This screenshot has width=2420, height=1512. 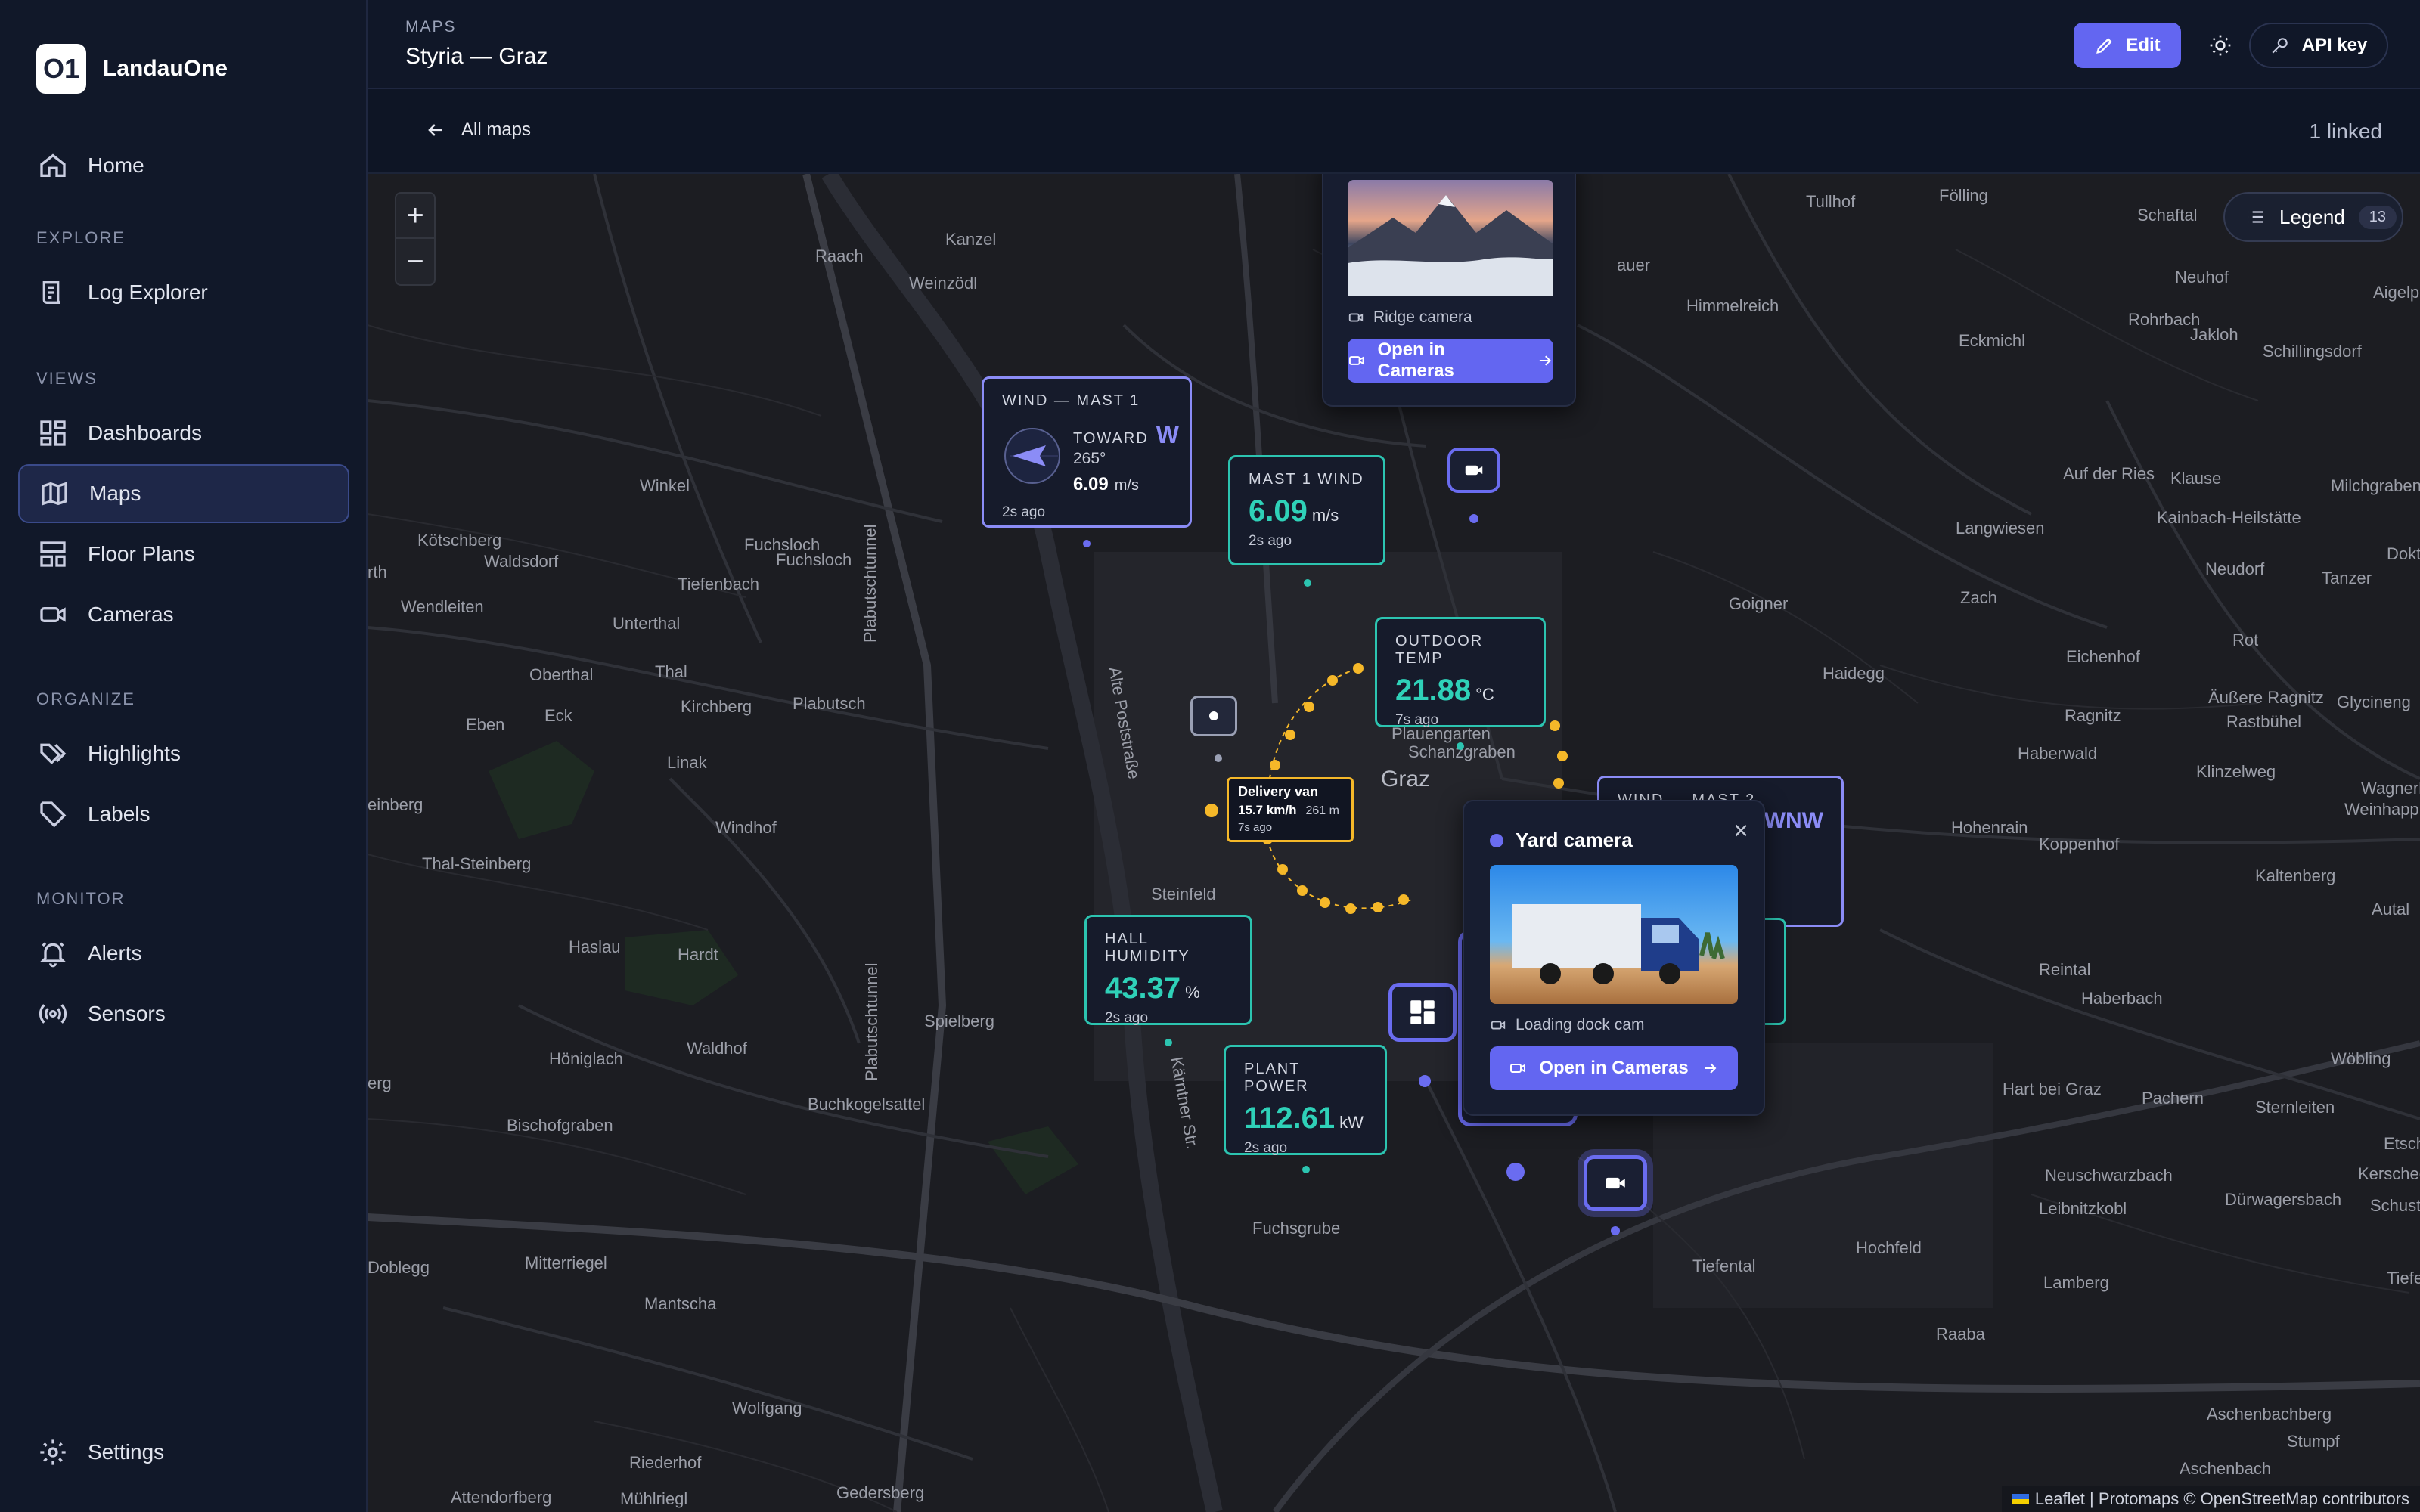 What do you see at coordinates (132, 69) in the screenshot?
I see `brand: O1 LandauOne` at bounding box center [132, 69].